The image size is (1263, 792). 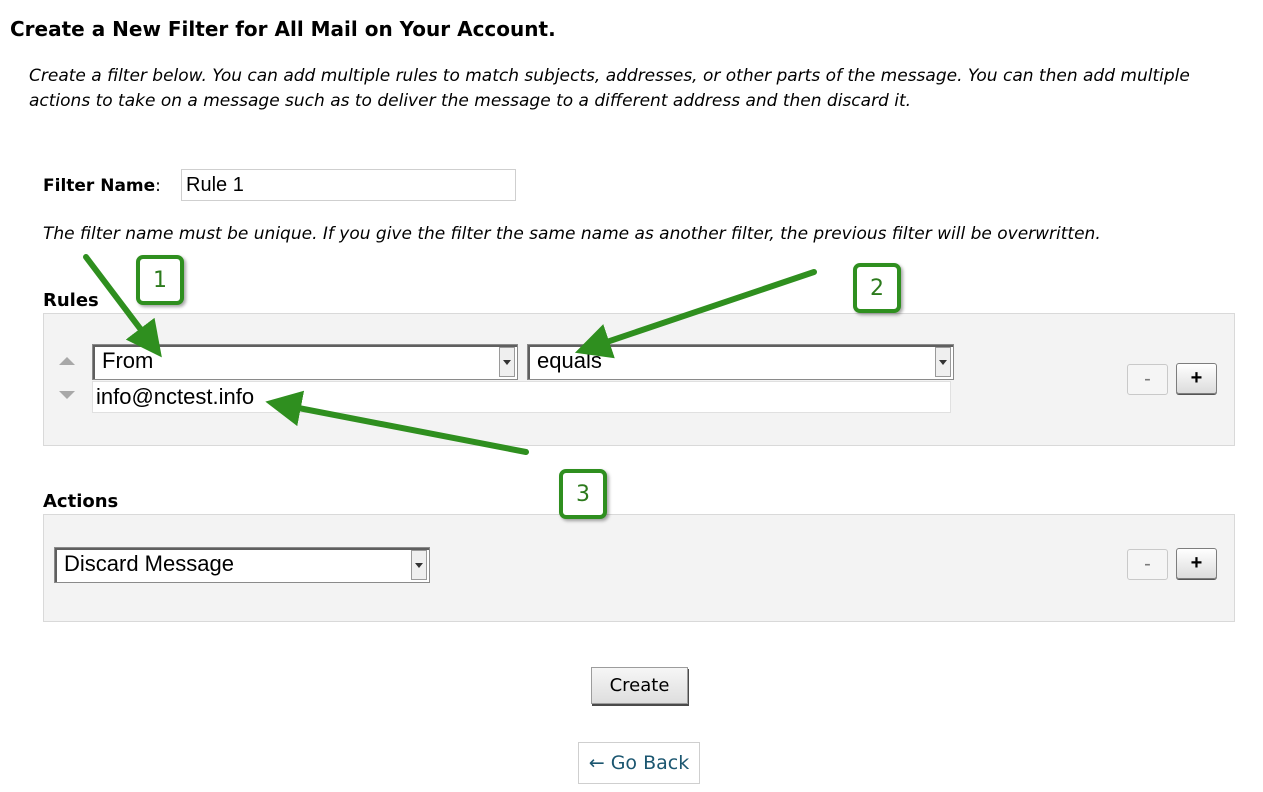 What do you see at coordinates (149, 563) in the screenshot?
I see `action-value: Discard Message` at bounding box center [149, 563].